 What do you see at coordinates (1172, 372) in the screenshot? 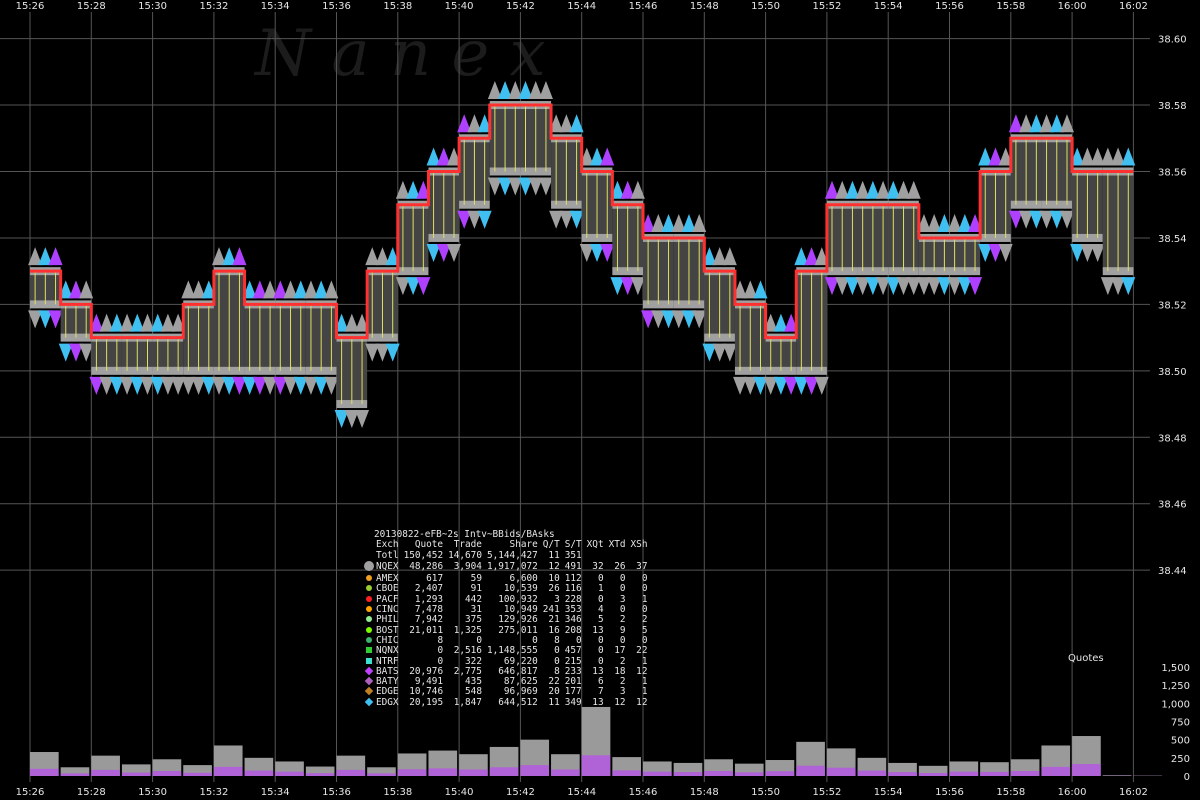
I see `y-tick-label: 38.50` at bounding box center [1172, 372].